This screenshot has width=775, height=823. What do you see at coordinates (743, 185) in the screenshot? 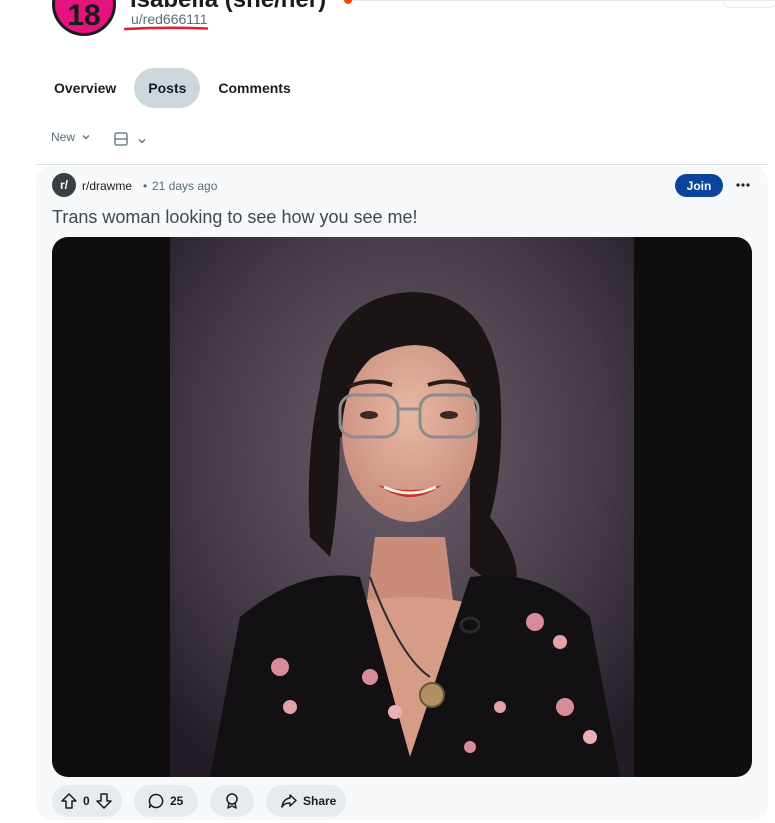
I see `more-icon` at bounding box center [743, 185].